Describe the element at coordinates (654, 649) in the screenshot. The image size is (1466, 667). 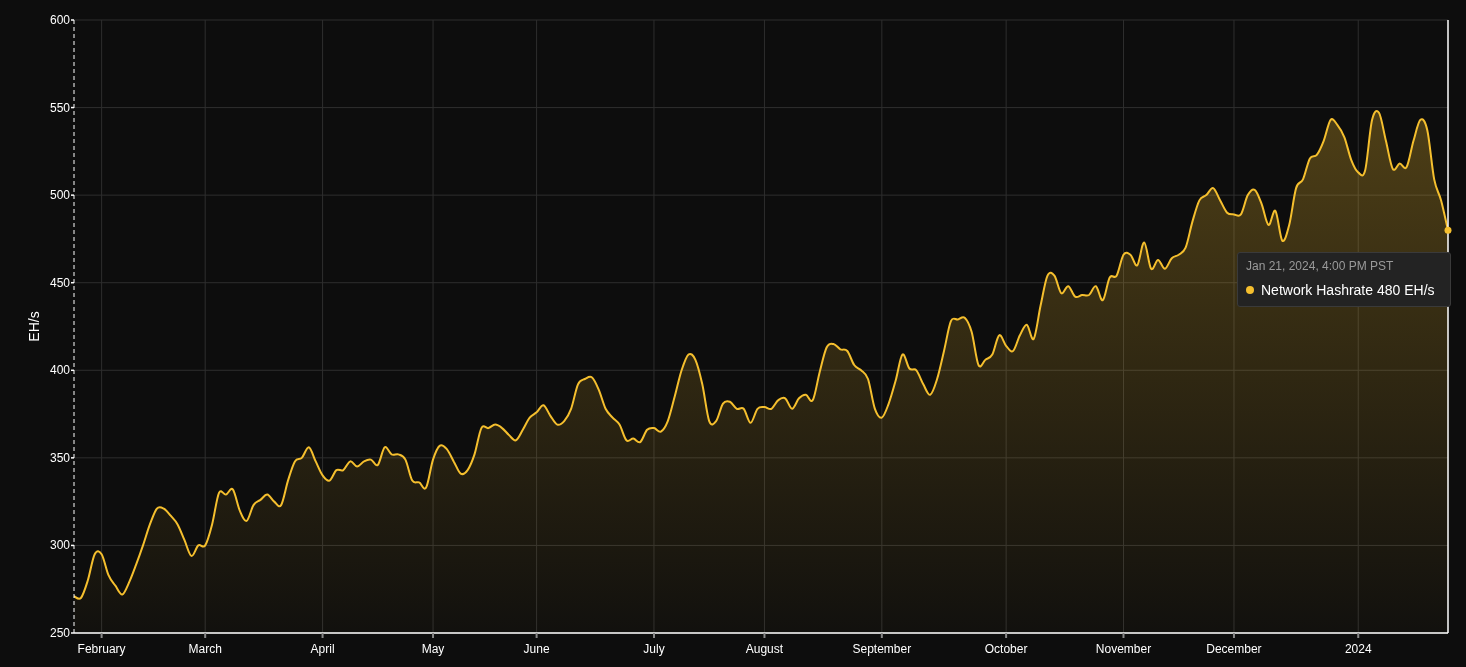
I see `axis-label: July` at that location.